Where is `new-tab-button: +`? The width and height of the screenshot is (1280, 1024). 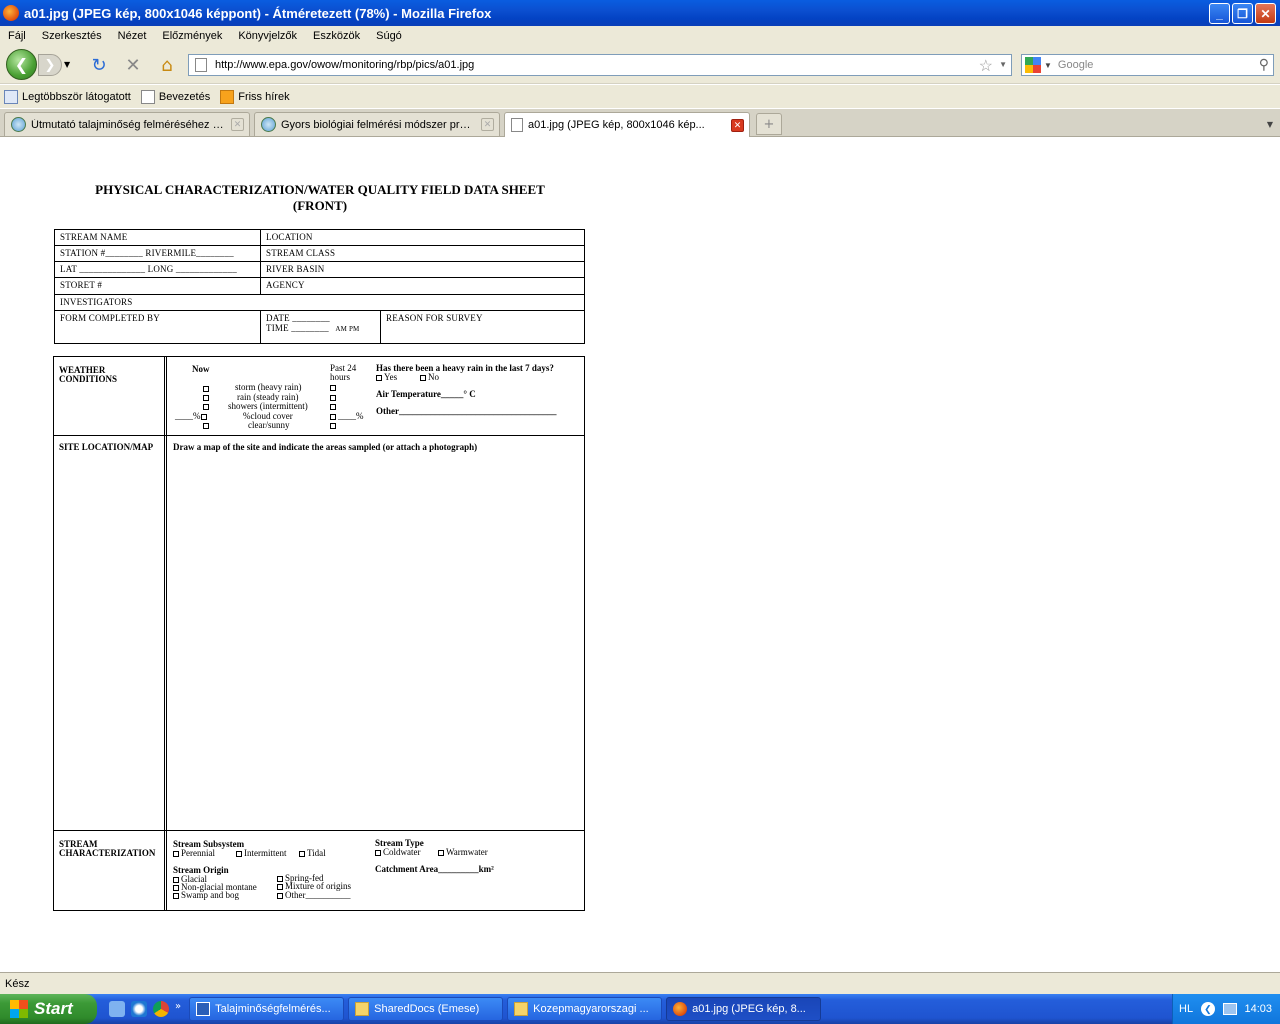
new-tab-button: + is located at coordinates (769, 124).